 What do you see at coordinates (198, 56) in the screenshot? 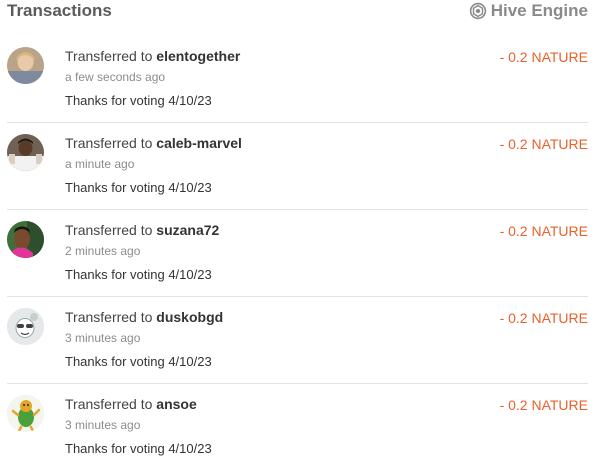
I see `recipient-username: elentogether` at bounding box center [198, 56].